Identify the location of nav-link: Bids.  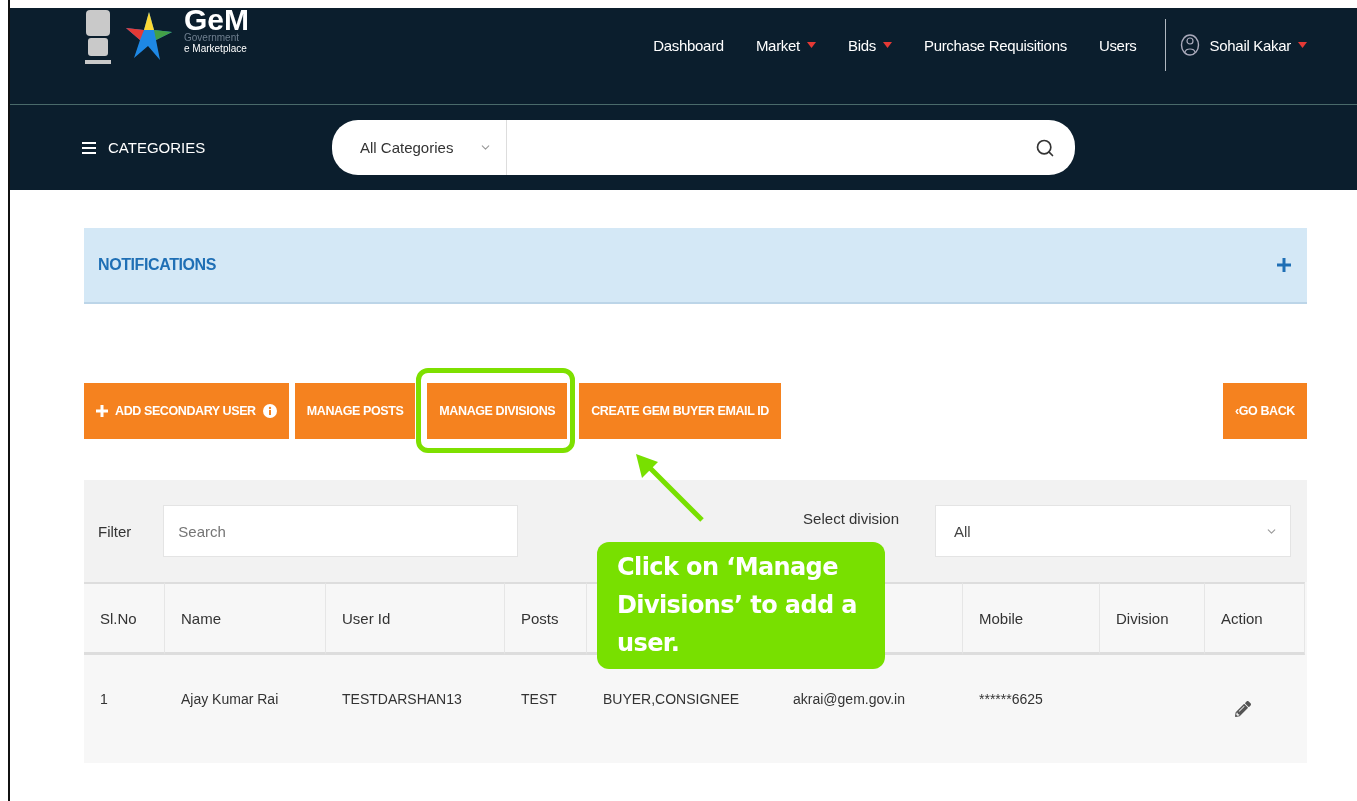
(869, 45).